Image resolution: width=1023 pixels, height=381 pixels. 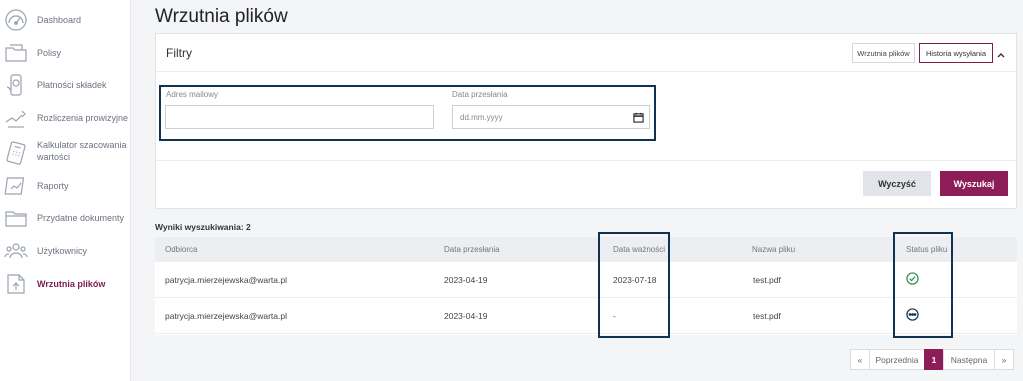 I want to click on tab-file-upload-button: Wrzutnia plików, so click(x=883, y=53).